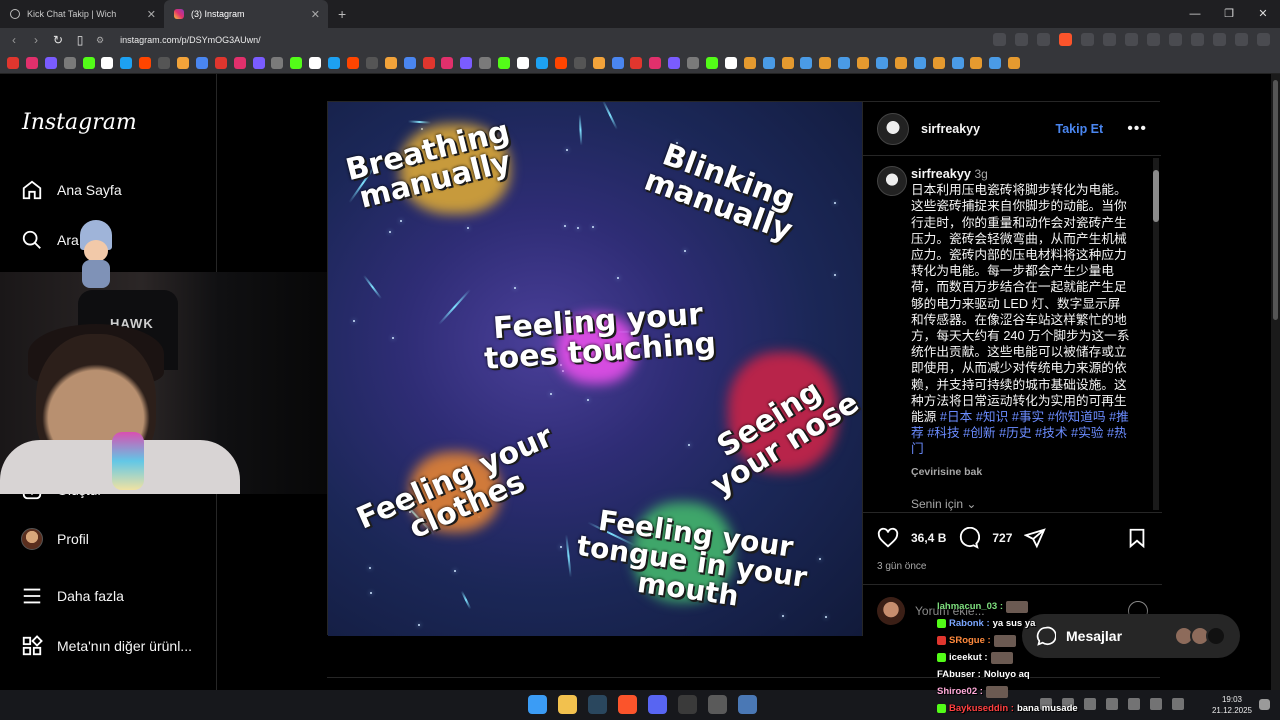  Describe the element at coordinates (1219, 39) in the screenshot. I see `sidebar-icon` at that location.